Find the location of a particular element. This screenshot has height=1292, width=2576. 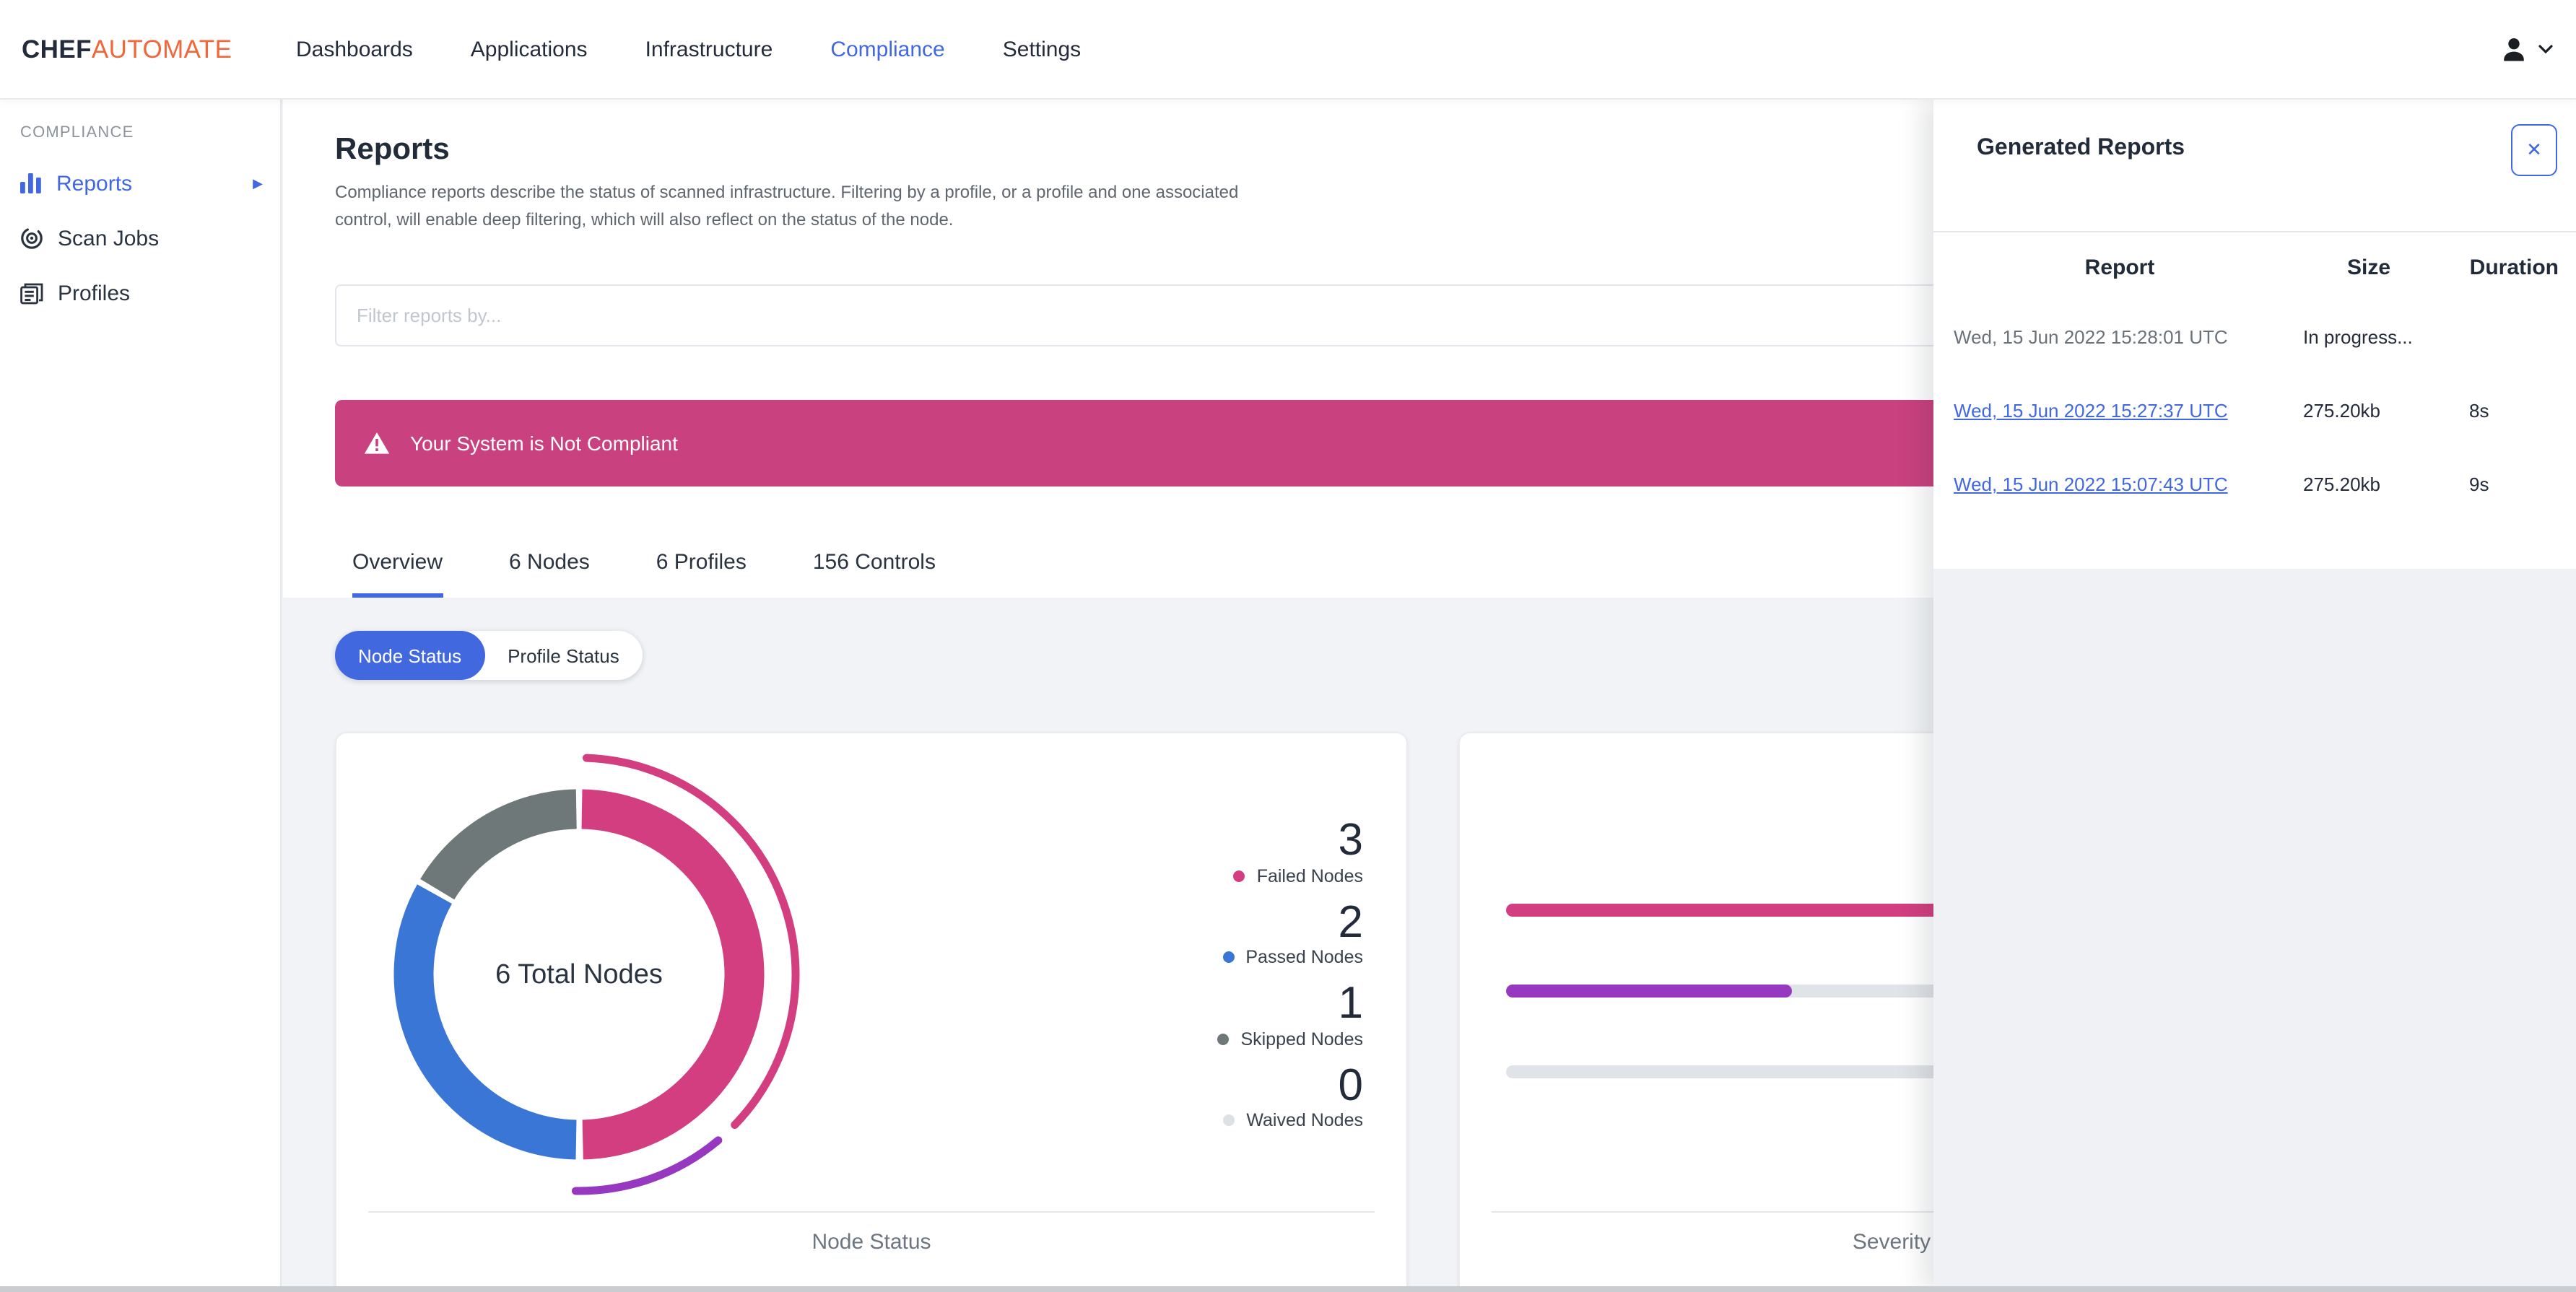

legend-label: Failed Nodes is located at coordinates (1309, 876).